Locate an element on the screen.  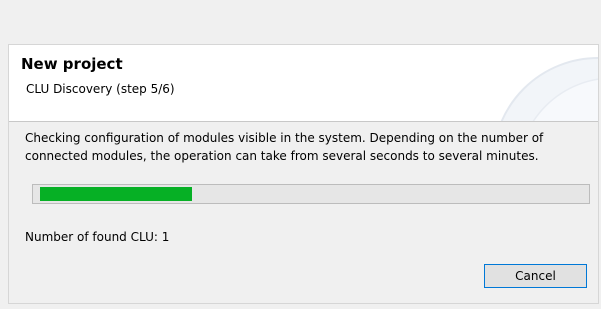
header-decoration is located at coordinates (549, 89).